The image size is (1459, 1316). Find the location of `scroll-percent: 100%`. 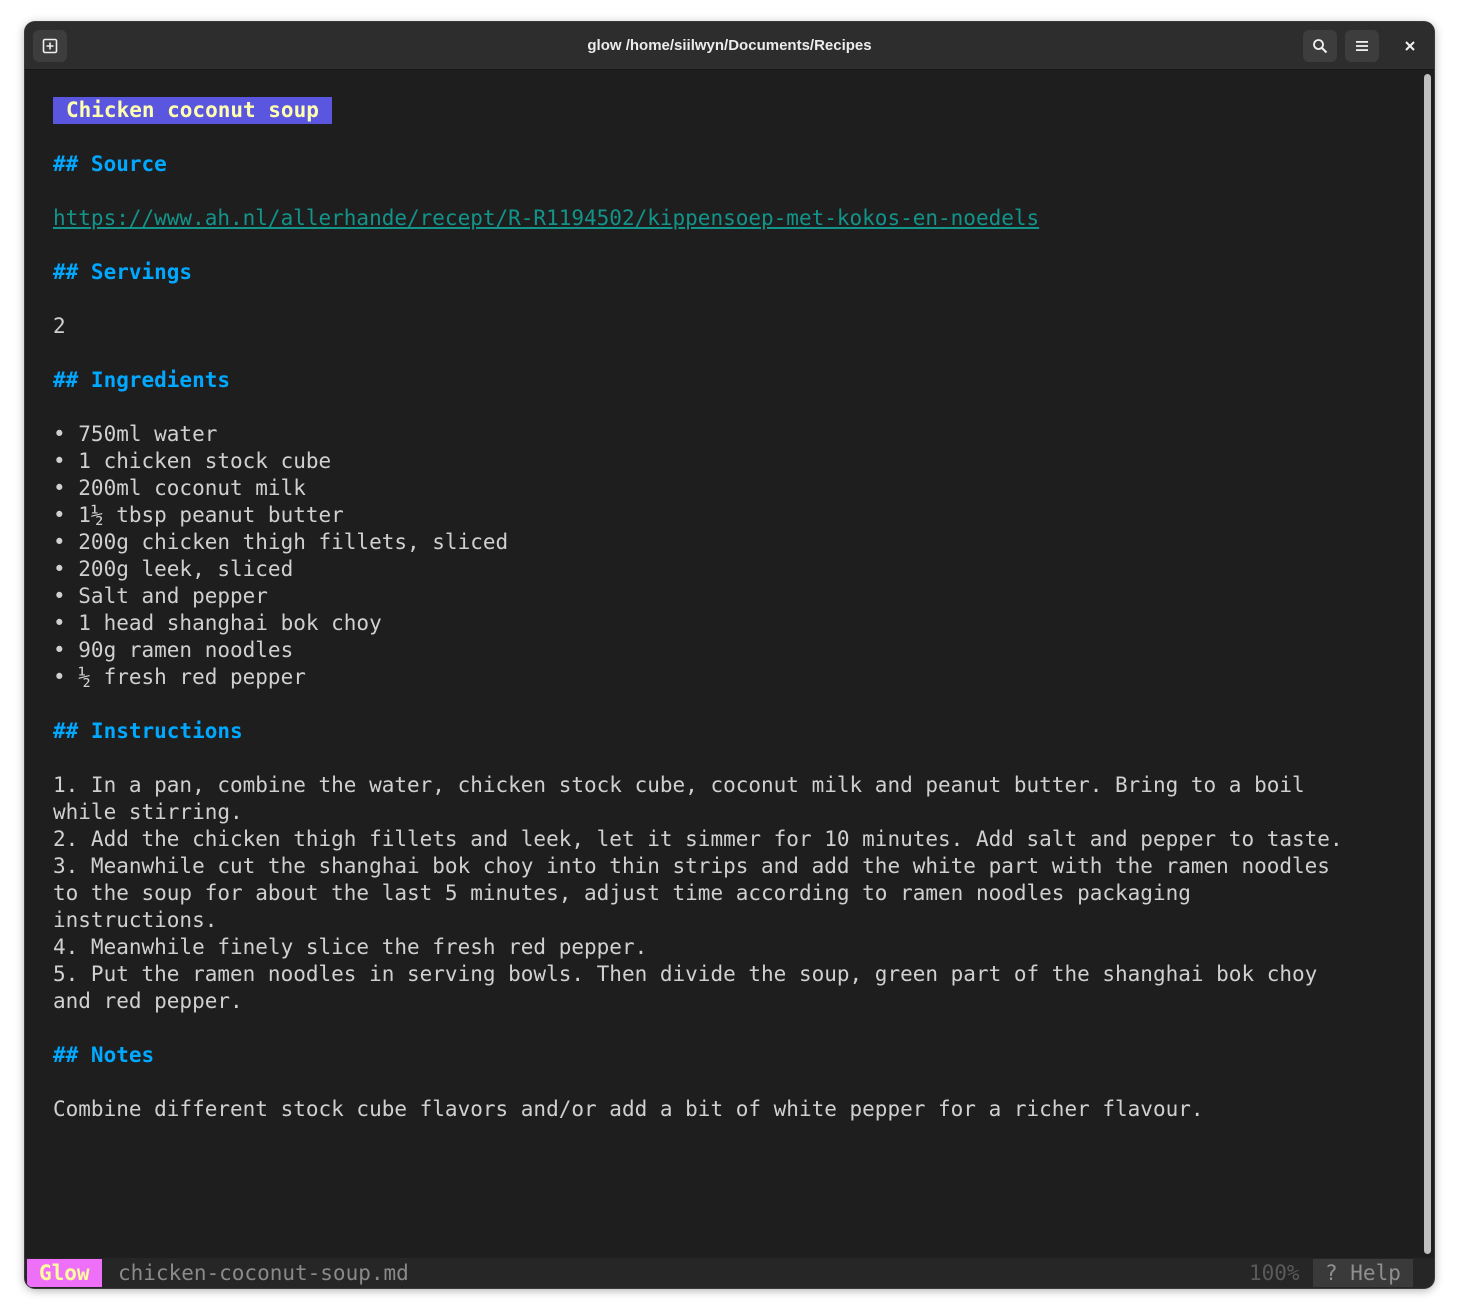

scroll-percent: 100% is located at coordinates (1274, 1273).